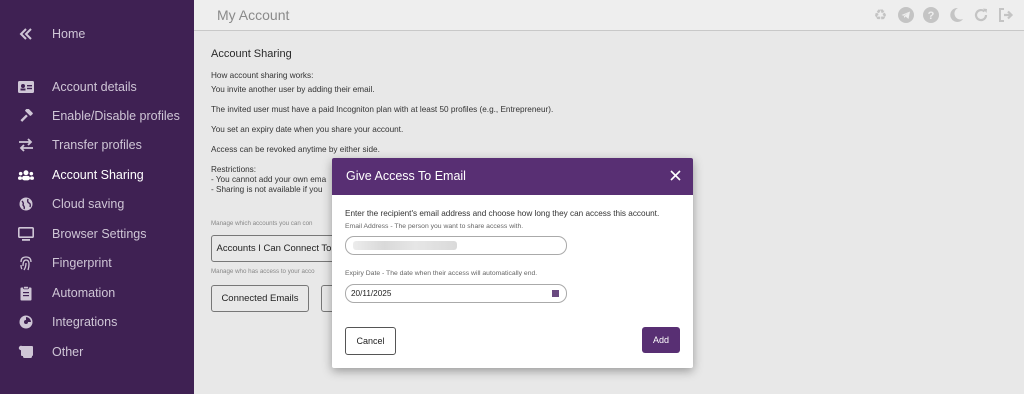  I want to click on redacted-email, so click(405, 245).